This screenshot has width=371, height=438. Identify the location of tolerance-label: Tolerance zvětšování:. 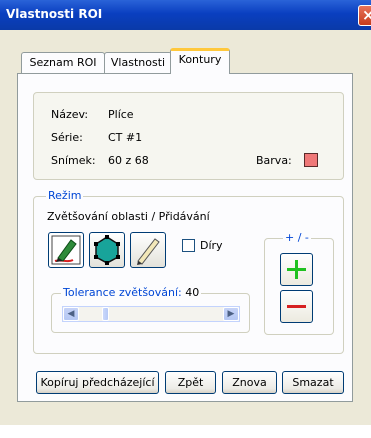
(122, 292).